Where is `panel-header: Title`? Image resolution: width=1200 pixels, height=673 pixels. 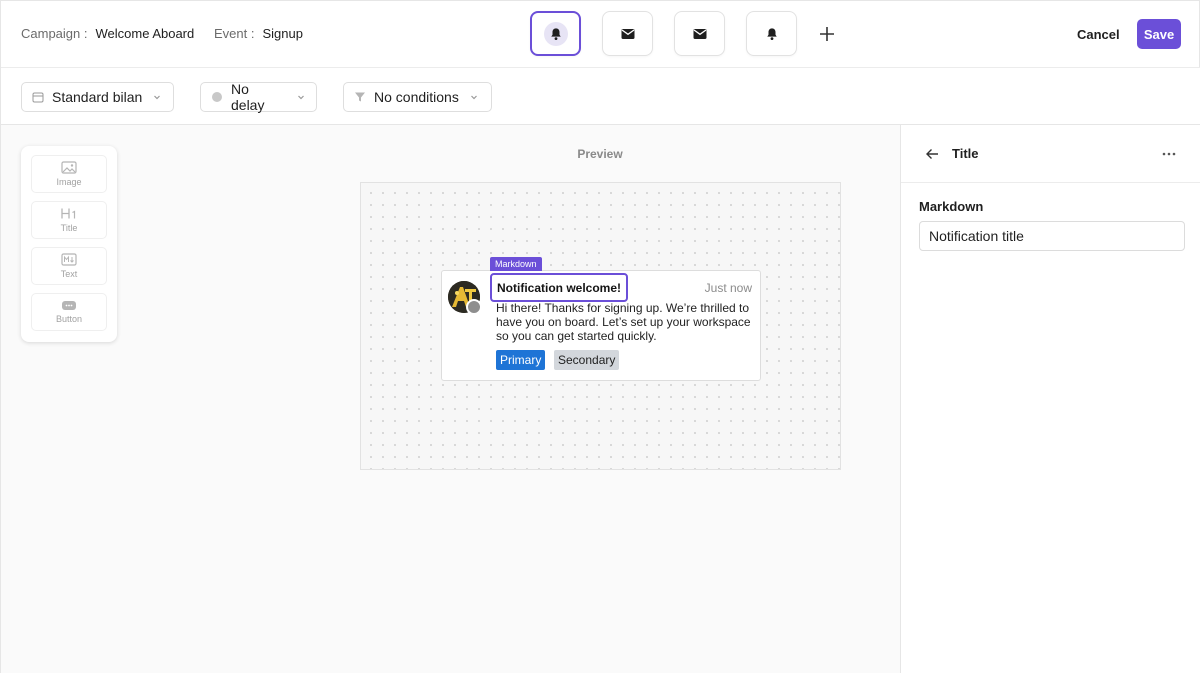
panel-header: Title is located at coordinates (1050, 154).